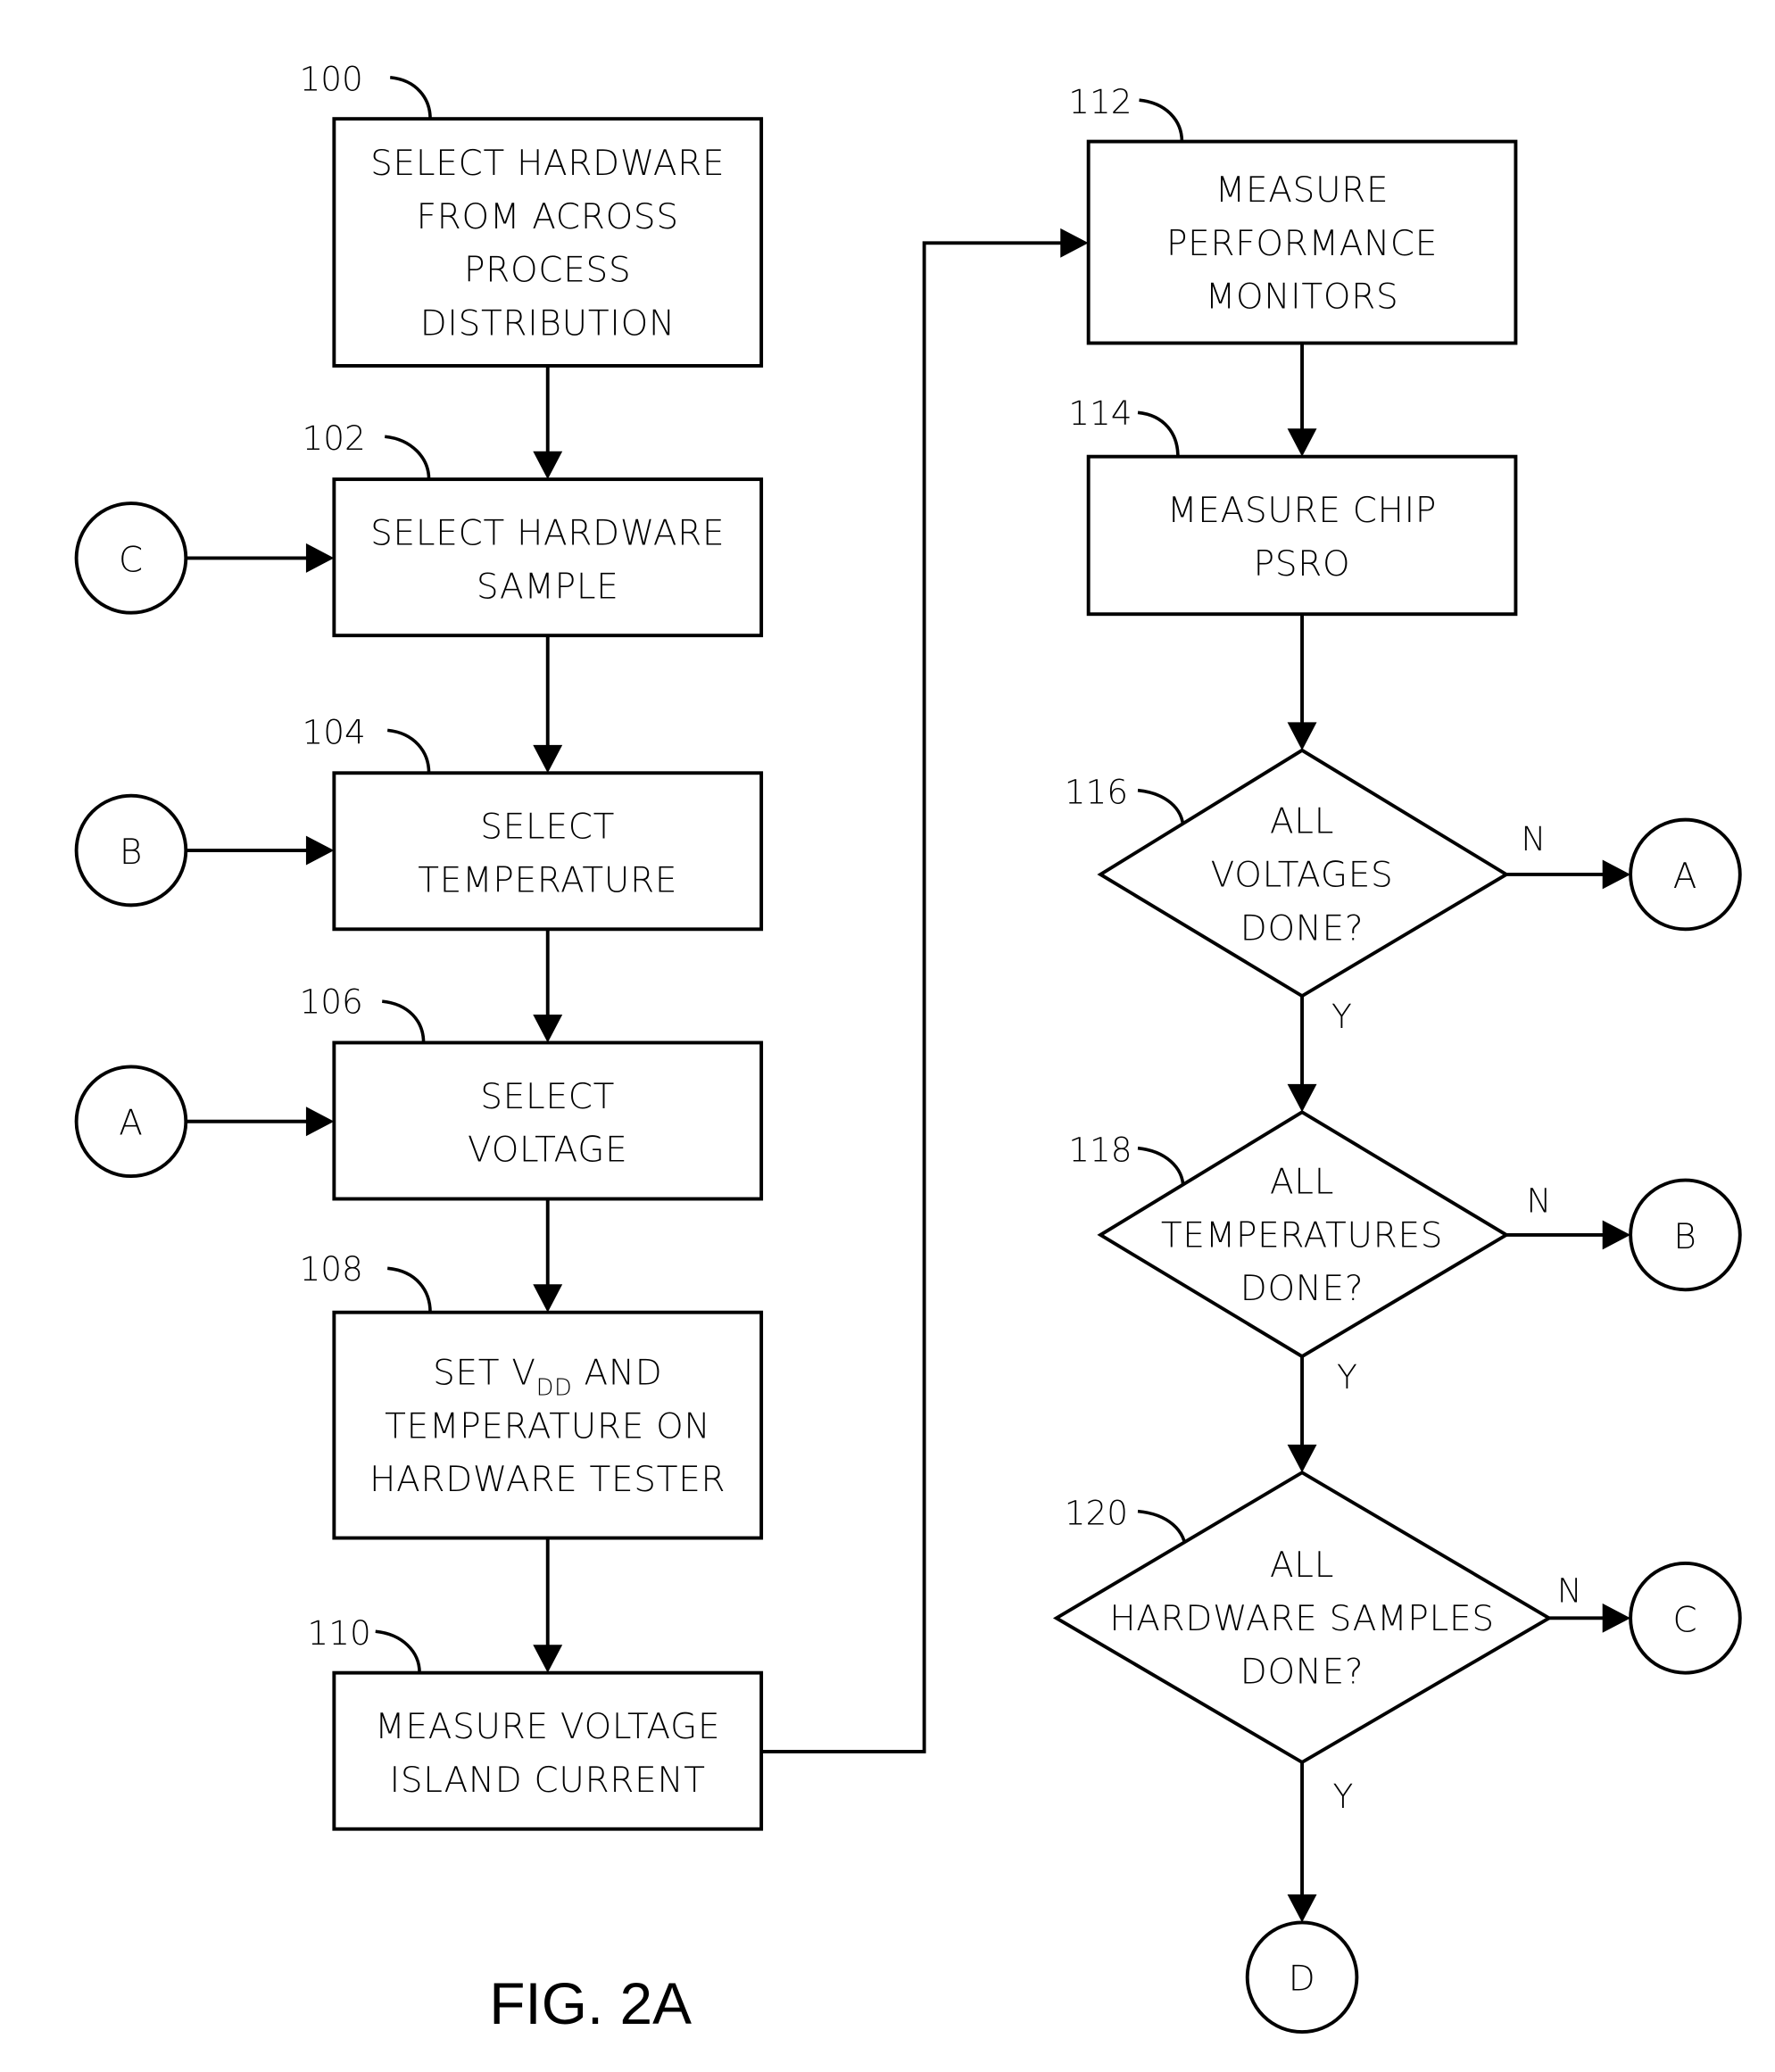 The height and width of the screenshot is (2072, 1775). I want to click on step-108-vdd-subscript: DD, so click(554, 1386).